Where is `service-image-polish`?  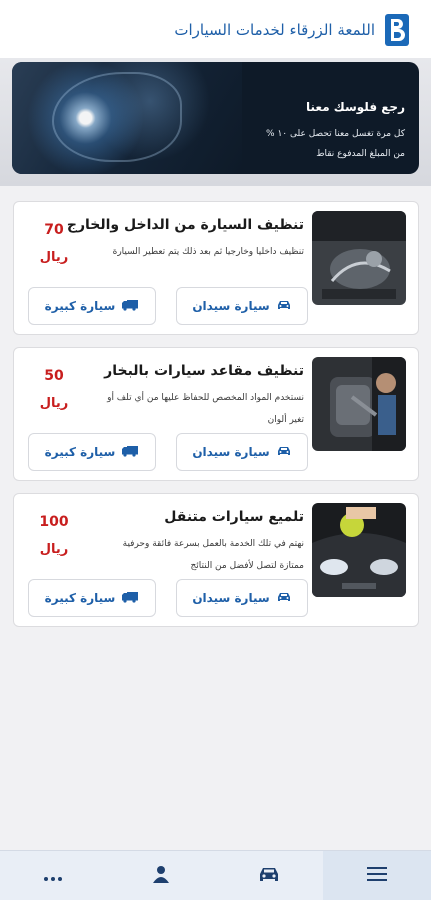 service-image-polish is located at coordinates (359, 550).